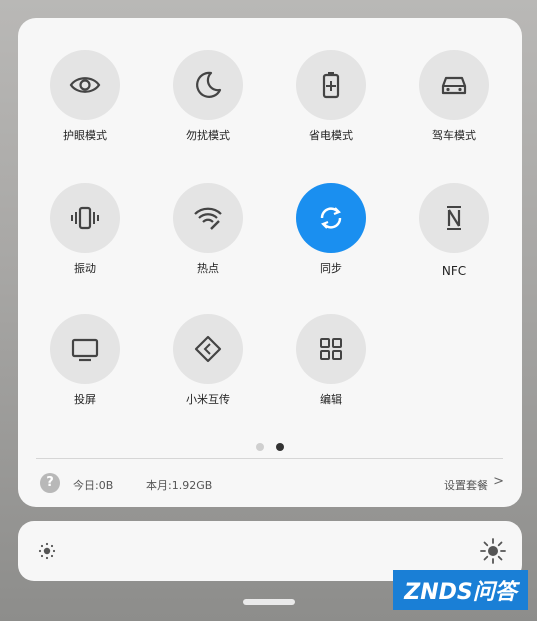 Image resolution: width=537 pixels, height=621 pixels. I want to click on today-value: :0B, so click(104, 485).